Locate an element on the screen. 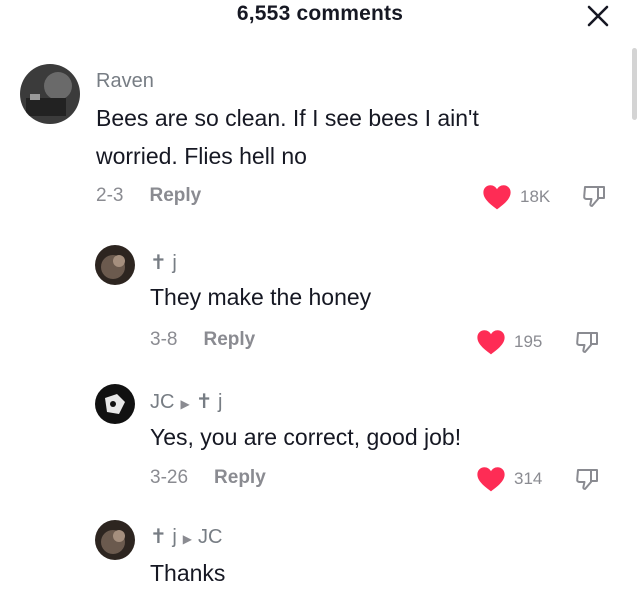 The image size is (640, 599). comment-author: JC ▶ ✝ j is located at coordinates (186, 401).